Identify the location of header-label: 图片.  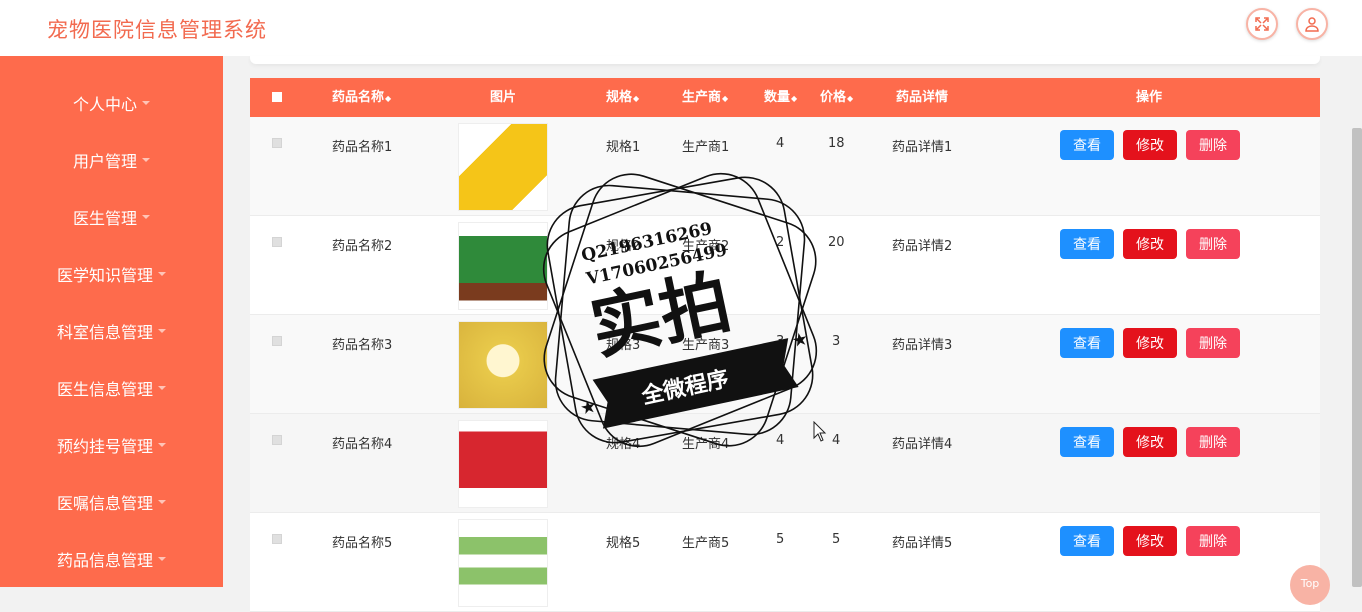
(503, 97).